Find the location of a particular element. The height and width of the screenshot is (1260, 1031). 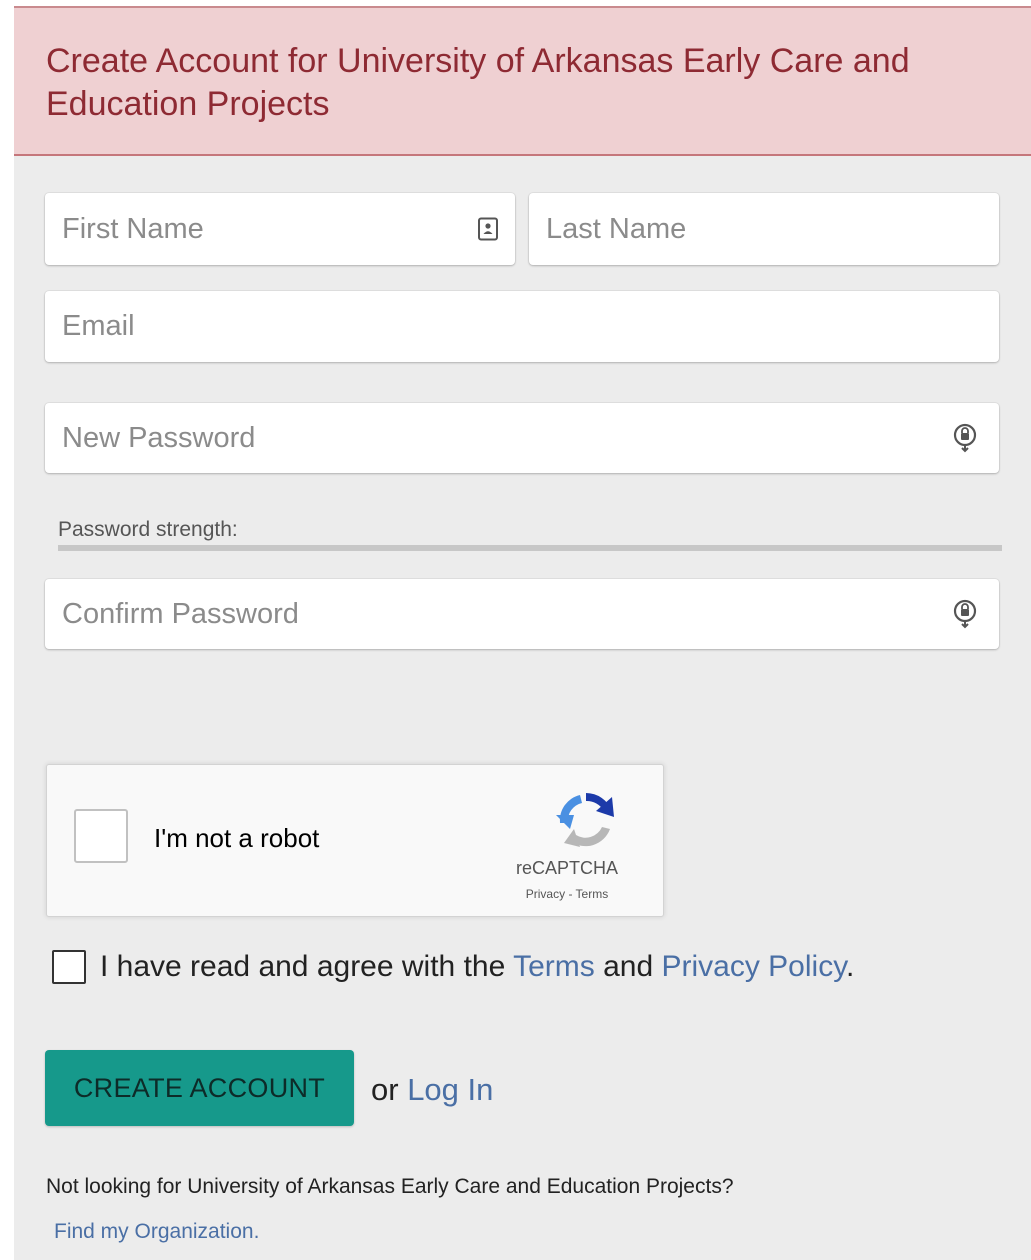

or-text: or is located at coordinates (389, 1089).